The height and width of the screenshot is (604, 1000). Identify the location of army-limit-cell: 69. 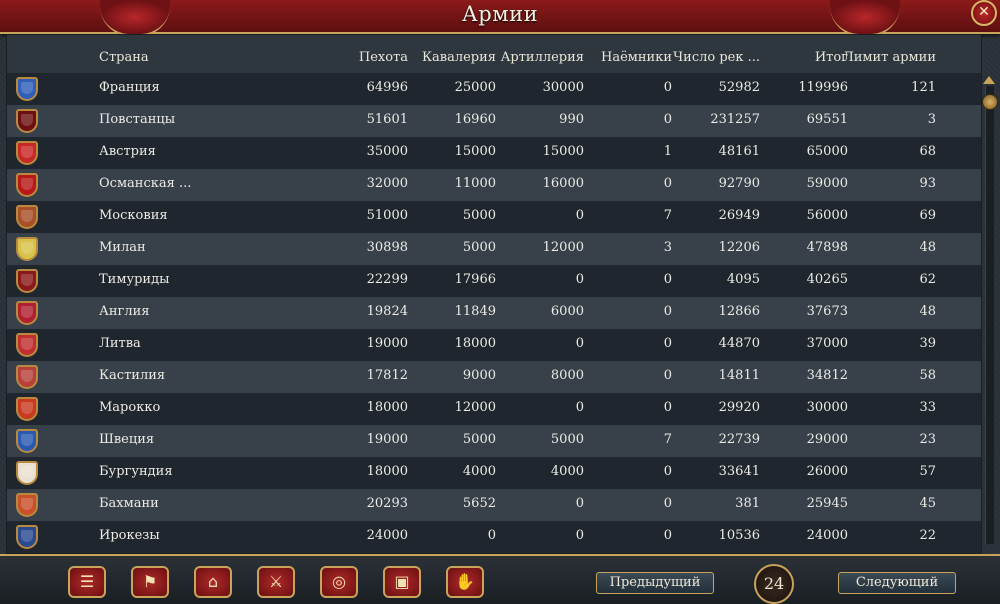
(927, 215).